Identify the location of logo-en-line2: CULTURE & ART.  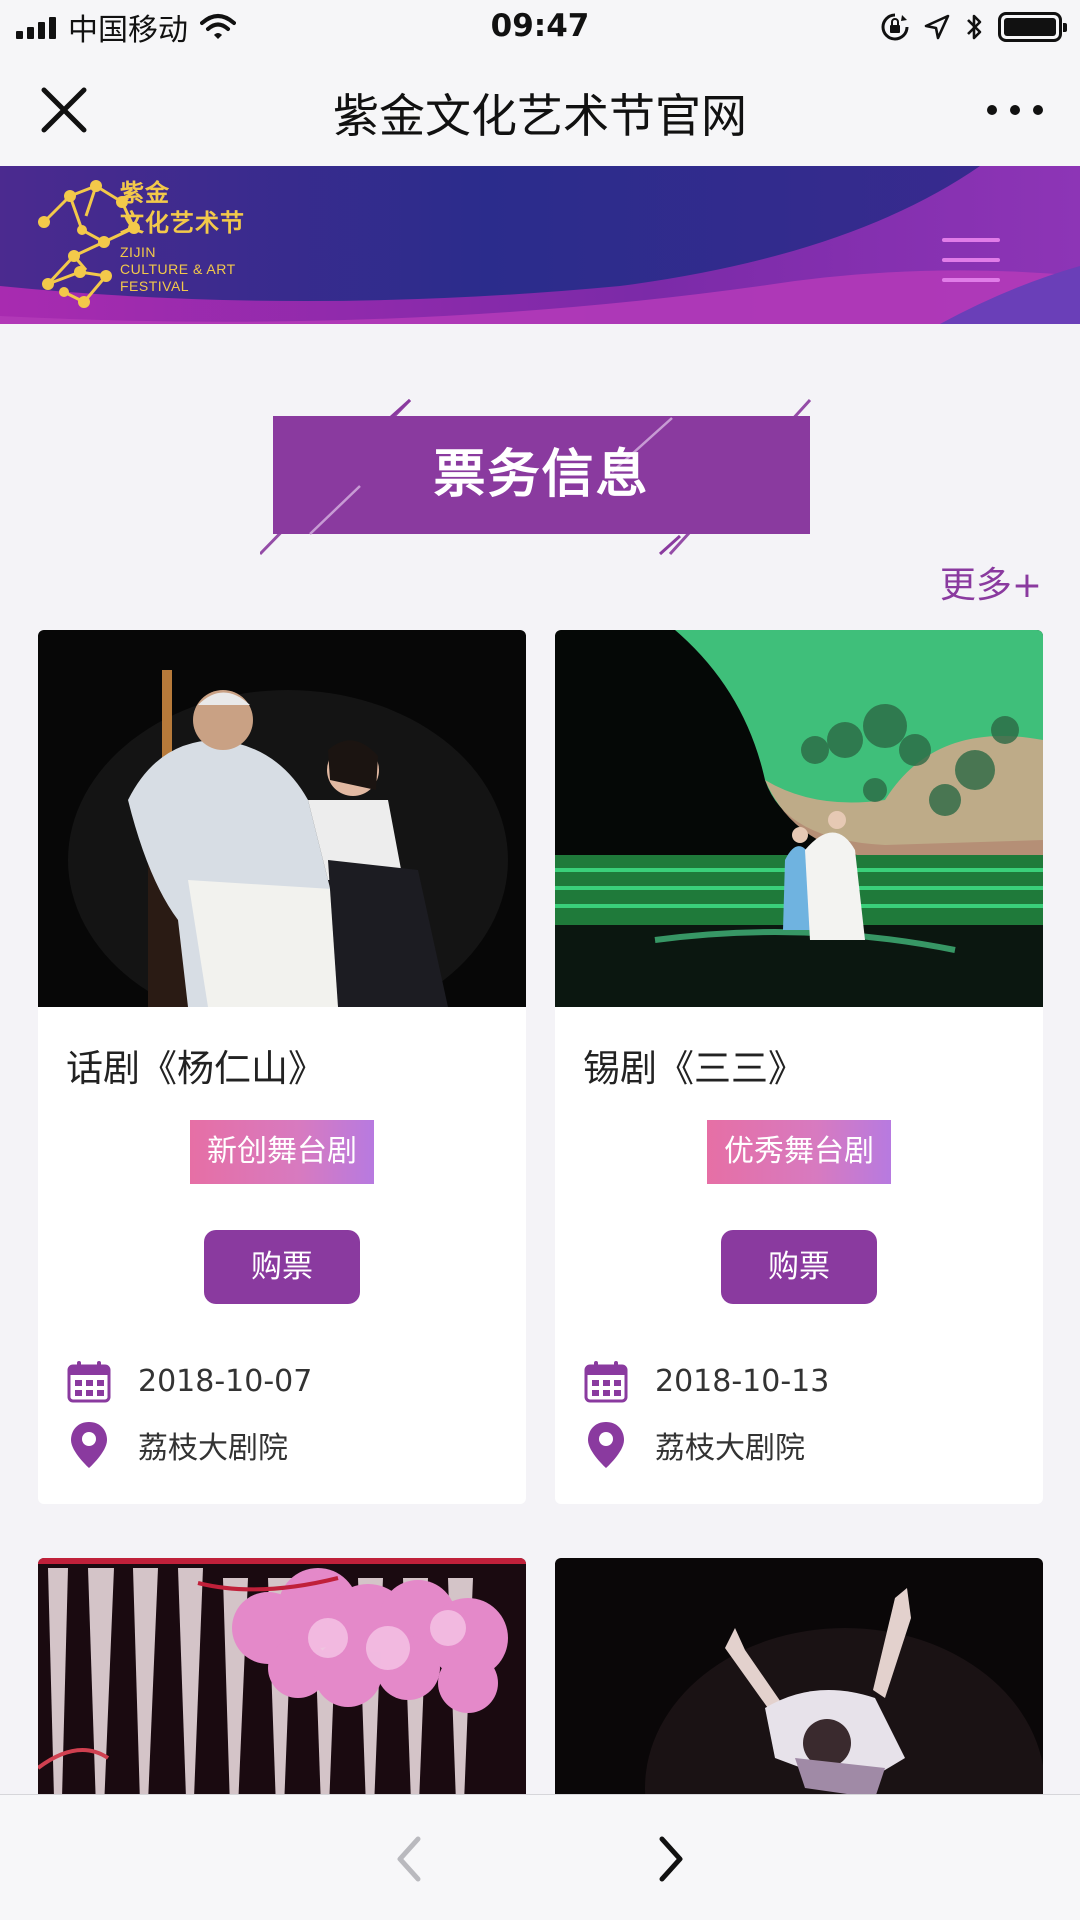
(178, 269).